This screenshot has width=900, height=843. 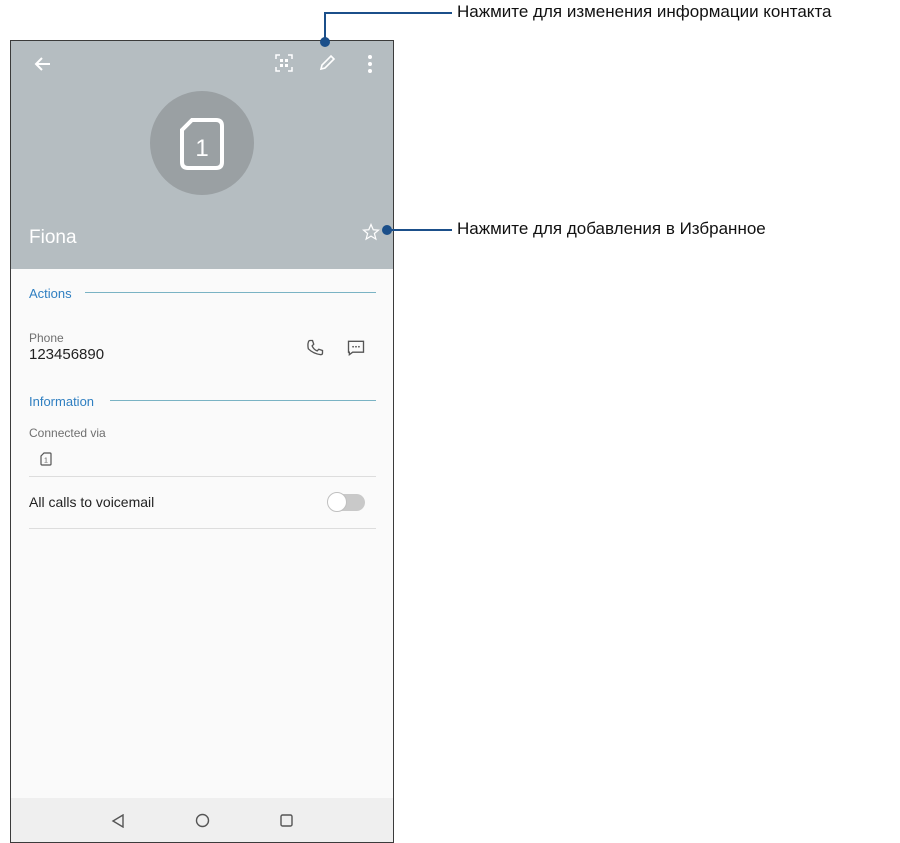 What do you see at coordinates (356, 348) in the screenshot?
I see `message-icon` at bounding box center [356, 348].